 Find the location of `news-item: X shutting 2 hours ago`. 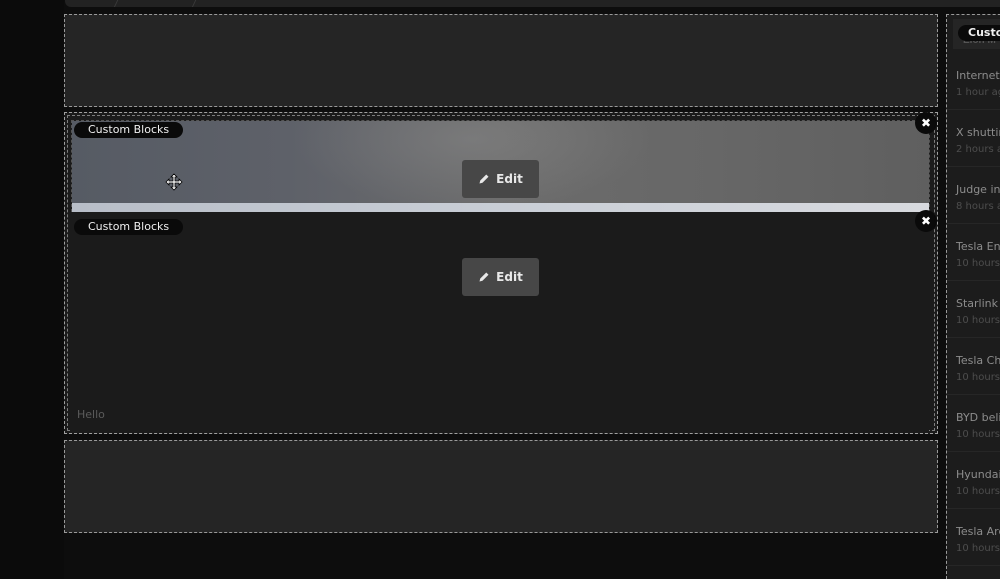

news-item: X shutting 2 hours ago is located at coordinates (973, 138).